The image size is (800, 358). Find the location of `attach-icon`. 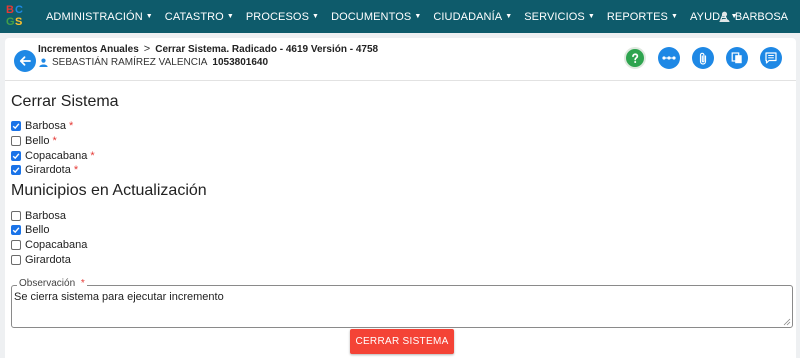

attach-icon is located at coordinates (703, 58).